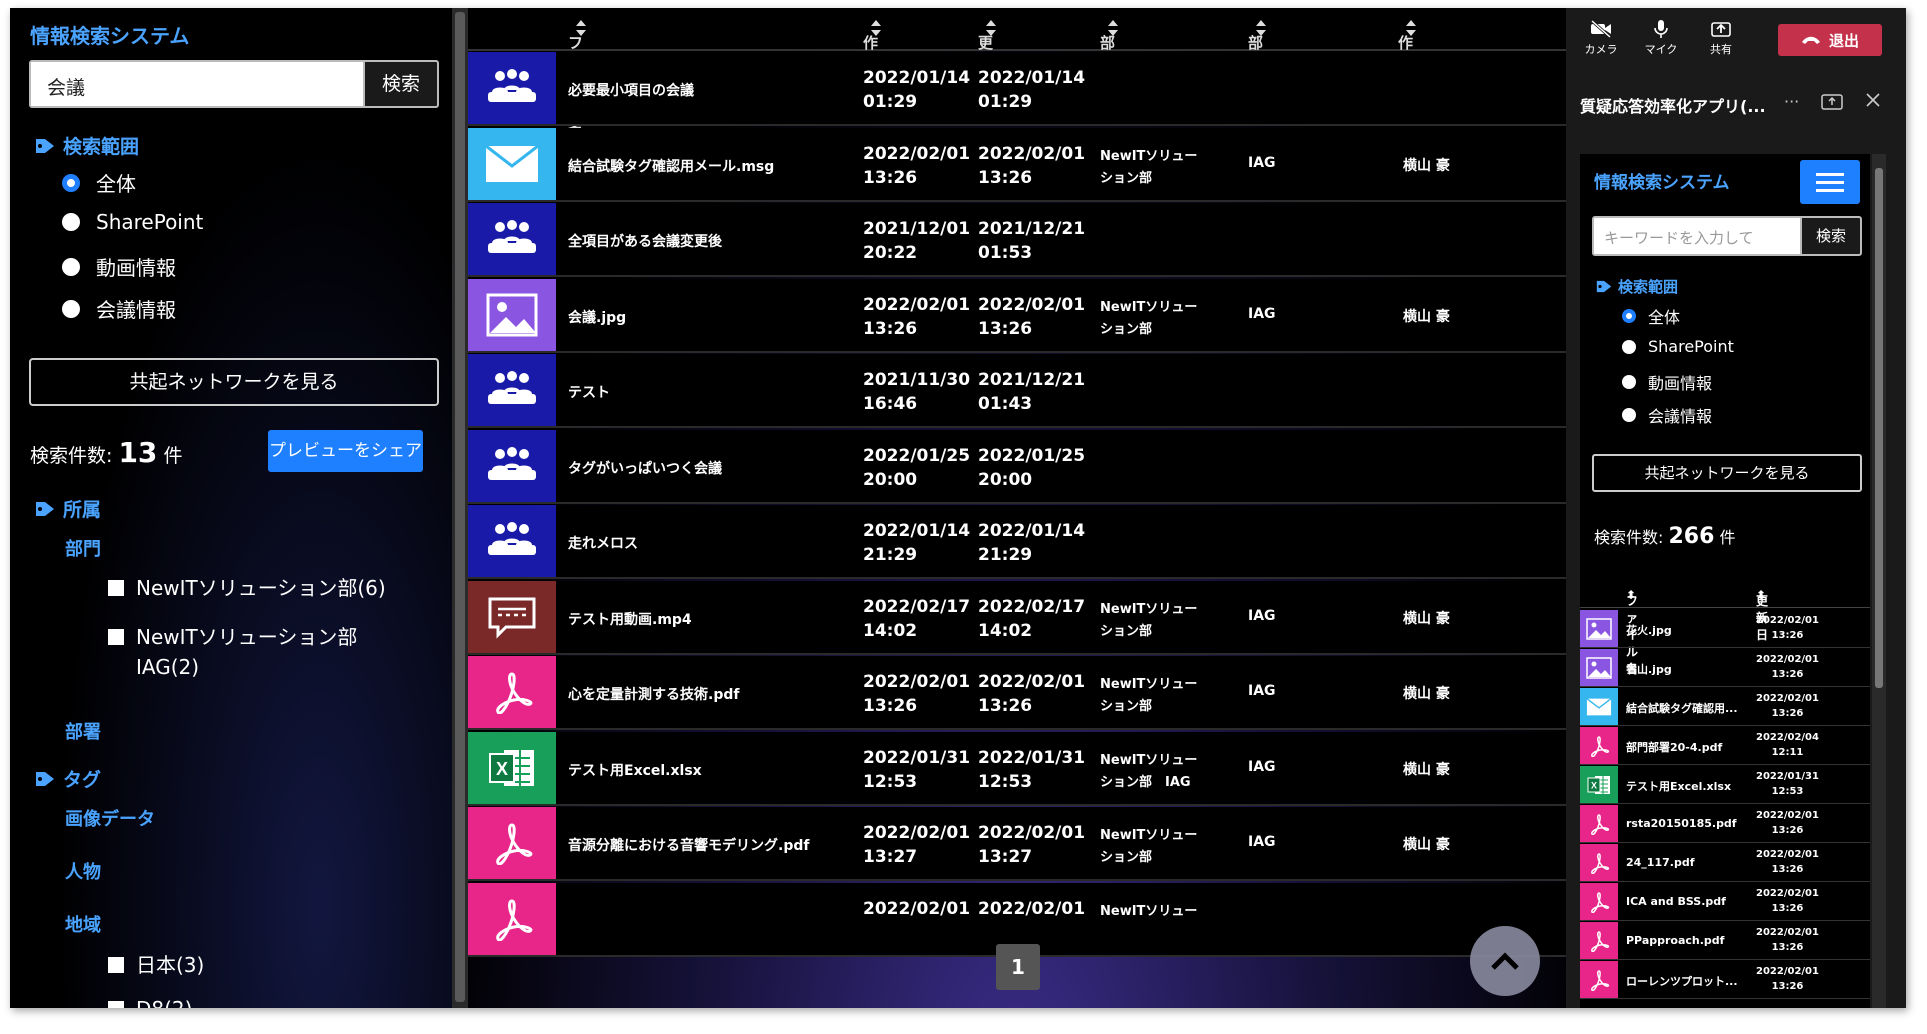  I want to click on file-name: 必要最小項目の会議, so click(631, 90).